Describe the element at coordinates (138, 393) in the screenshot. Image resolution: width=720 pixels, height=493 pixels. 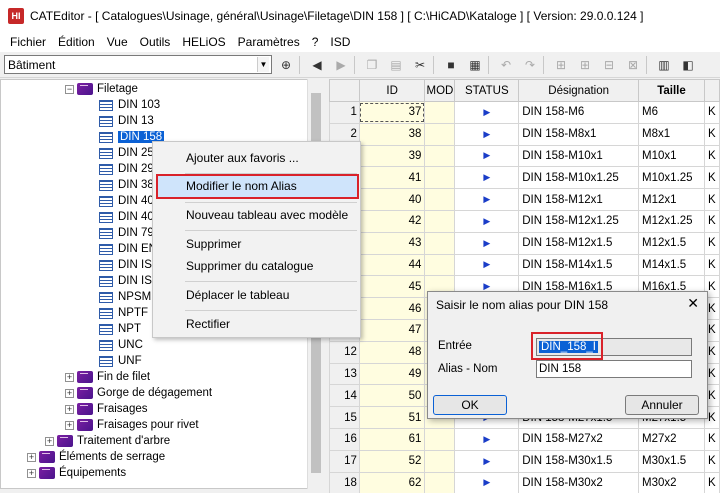
I see `tree-node: + Gorge de dégagement` at that location.